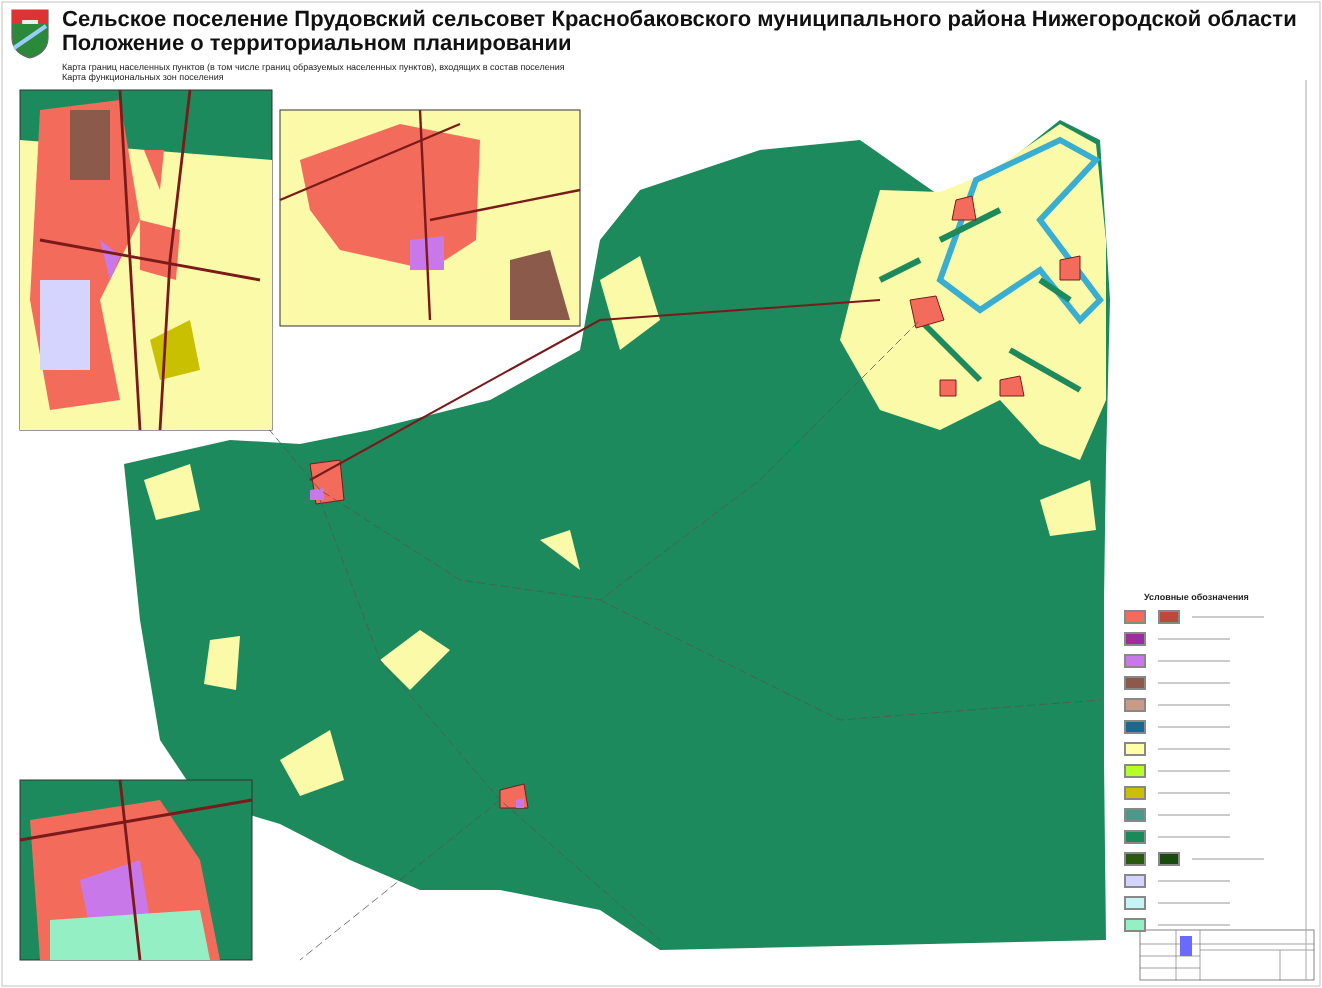 Image resolution: width=1322 pixels, height=988 pixels. What do you see at coordinates (30, 34) in the screenshot?
I see `coat-of-arms-icon` at bounding box center [30, 34].